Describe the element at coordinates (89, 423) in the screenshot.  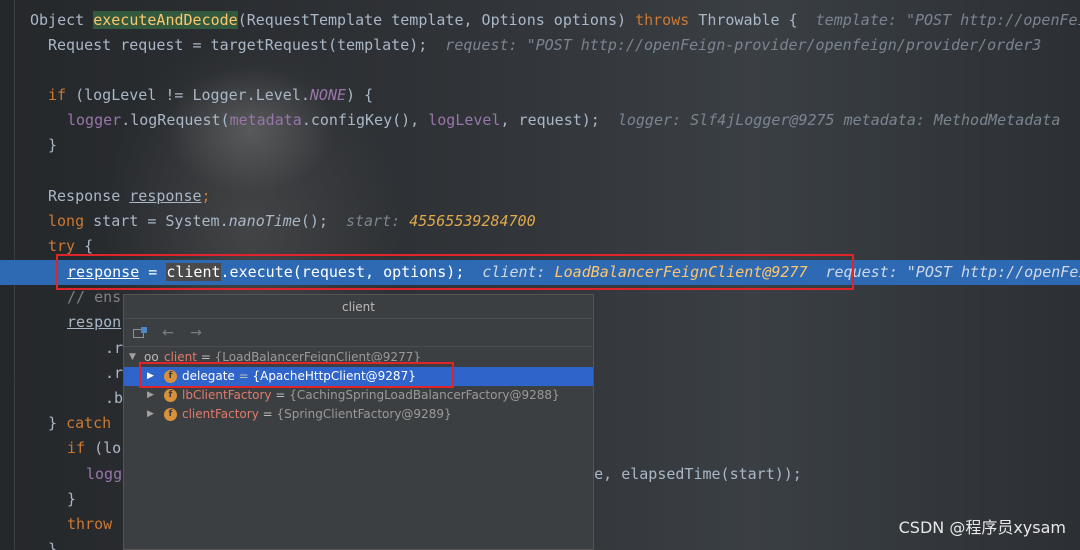
I see `catch-keyword: catch` at that location.